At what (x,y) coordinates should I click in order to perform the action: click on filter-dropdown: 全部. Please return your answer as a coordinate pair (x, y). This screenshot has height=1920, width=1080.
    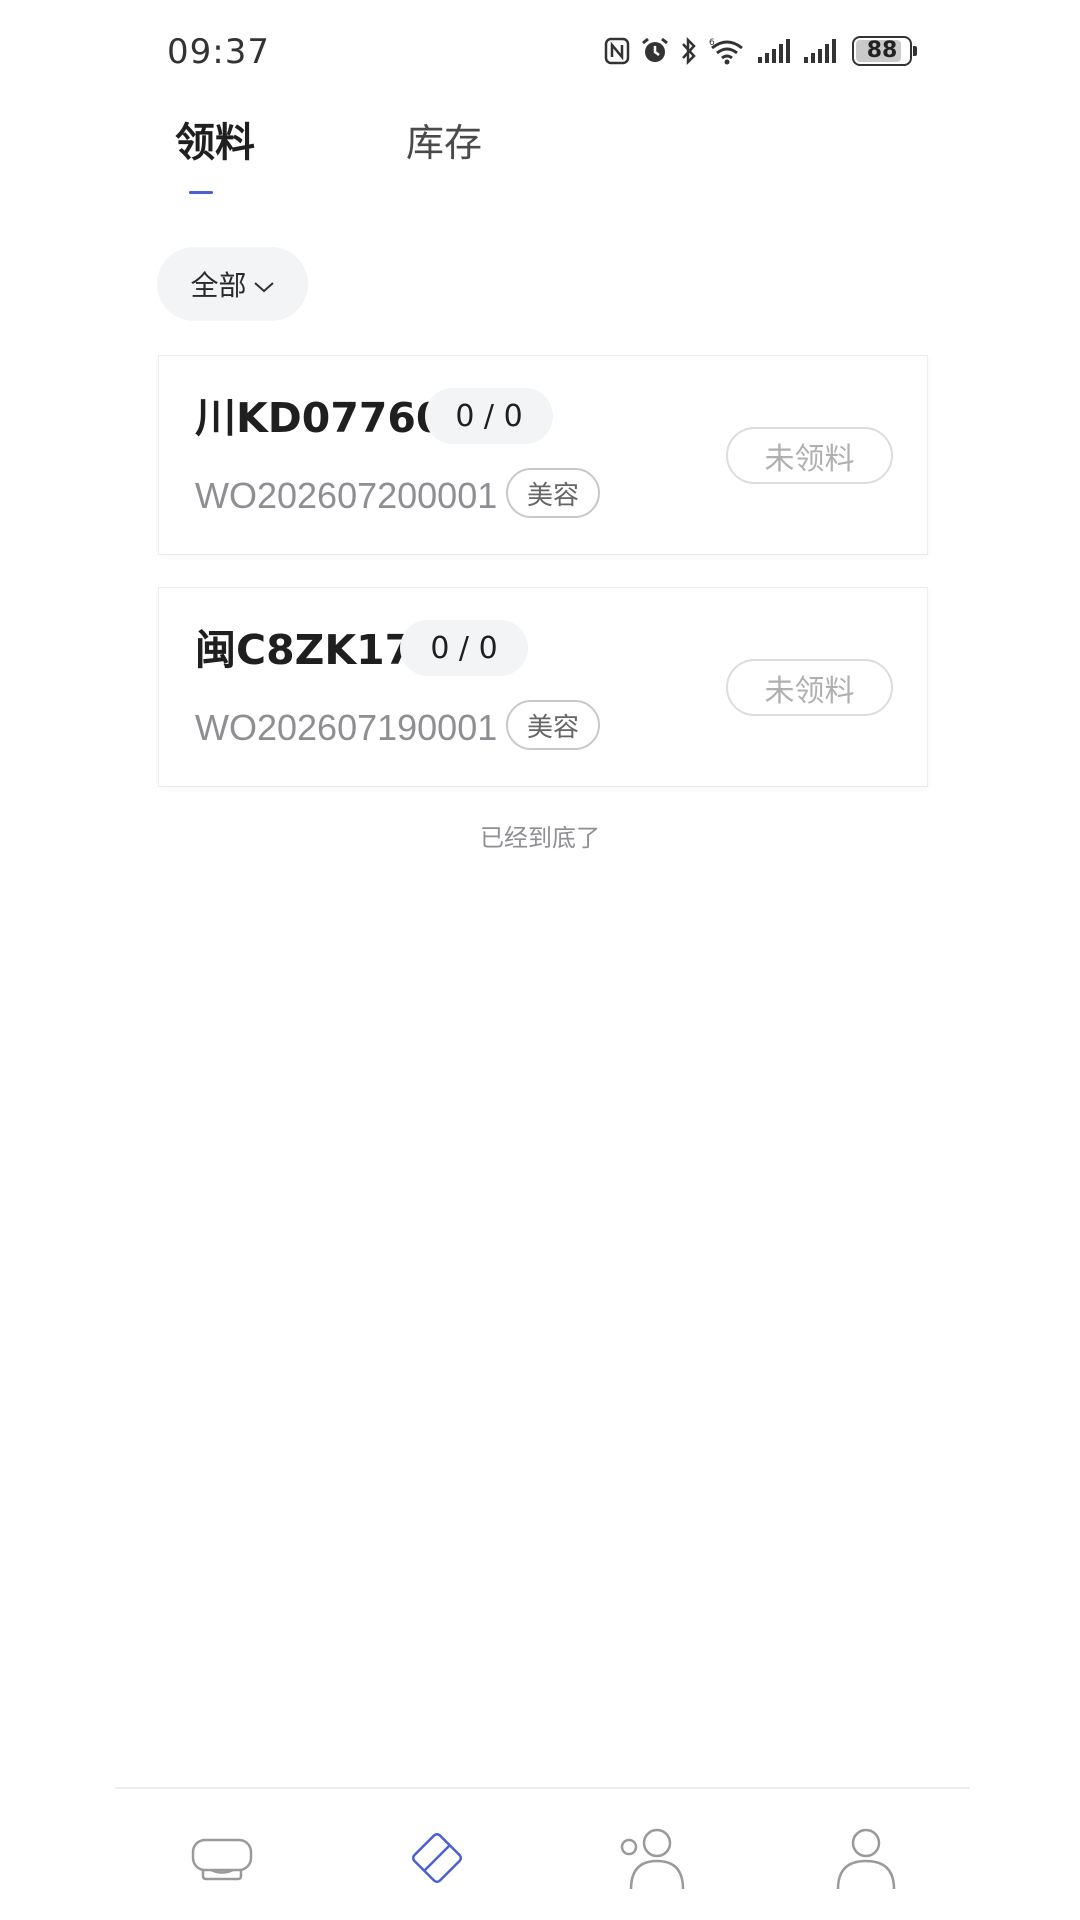
    Looking at the image, I should click on (232, 284).